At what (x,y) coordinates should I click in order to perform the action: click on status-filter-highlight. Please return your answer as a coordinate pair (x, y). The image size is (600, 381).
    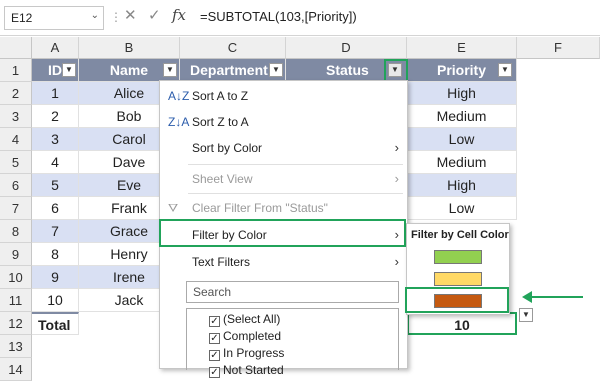
    Looking at the image, I should click on (396, 70).